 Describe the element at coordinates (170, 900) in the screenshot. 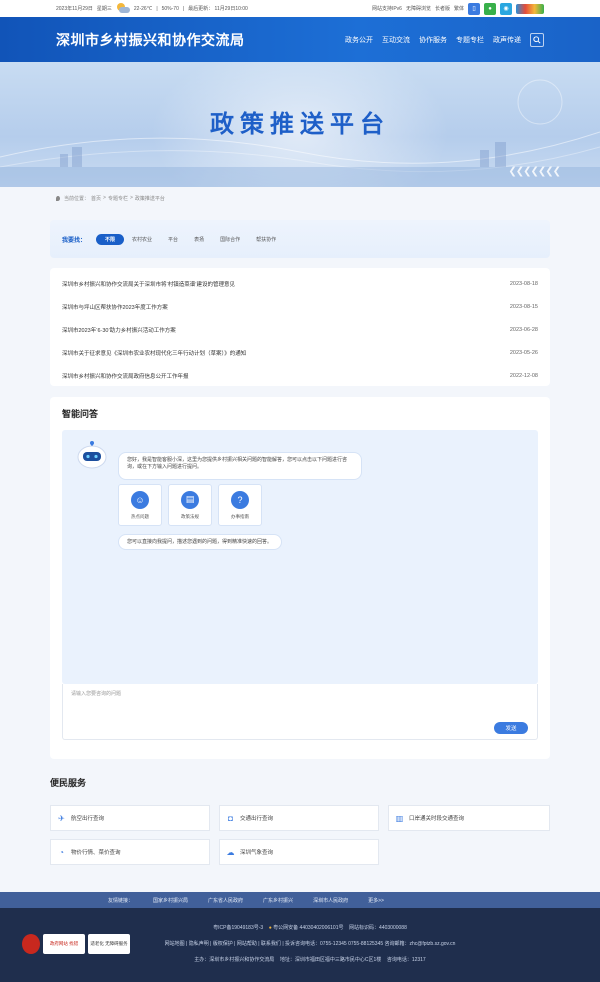

I see `friend-link: 国家乡村振兴局` at that location.